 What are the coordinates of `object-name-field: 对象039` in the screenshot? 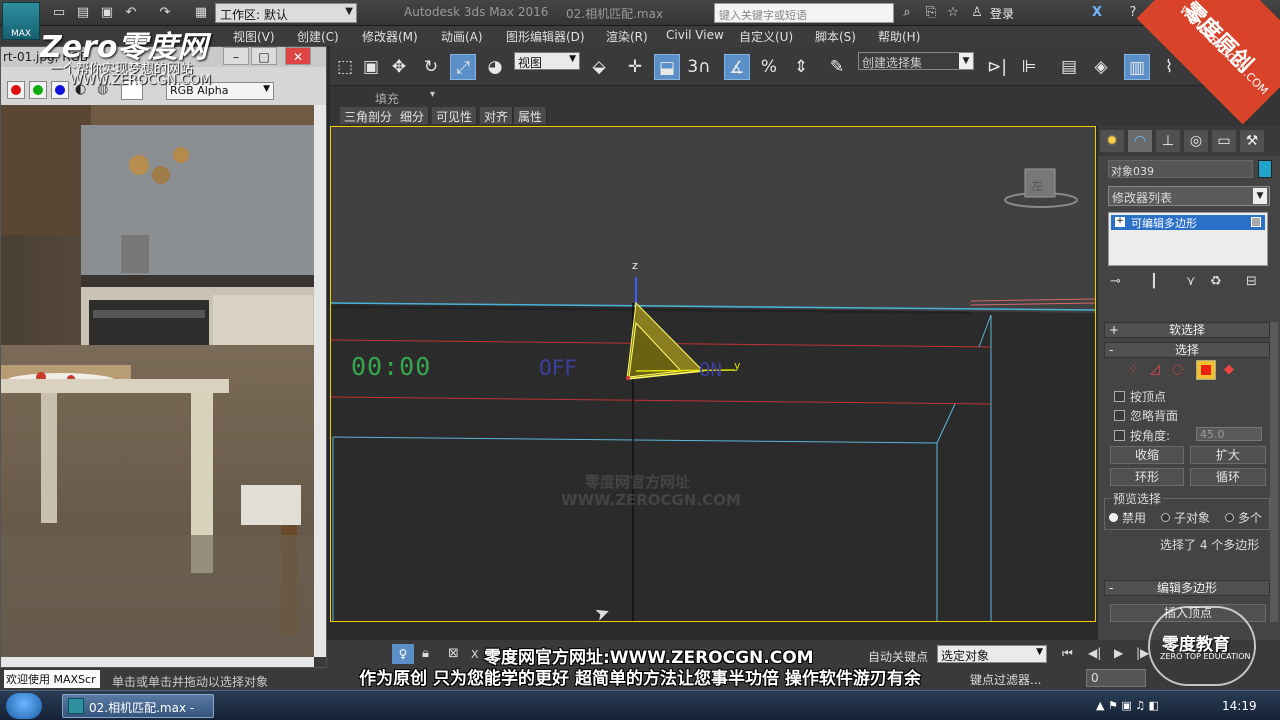 It's located at (1180, 169).